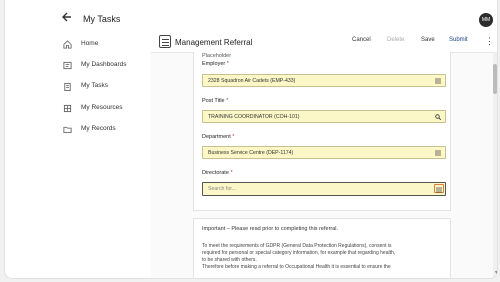 This screenshot has height=282, width=500. Describe the element at coordinates (67, 108) in the screenshot. I see `resources-icon` at that location.